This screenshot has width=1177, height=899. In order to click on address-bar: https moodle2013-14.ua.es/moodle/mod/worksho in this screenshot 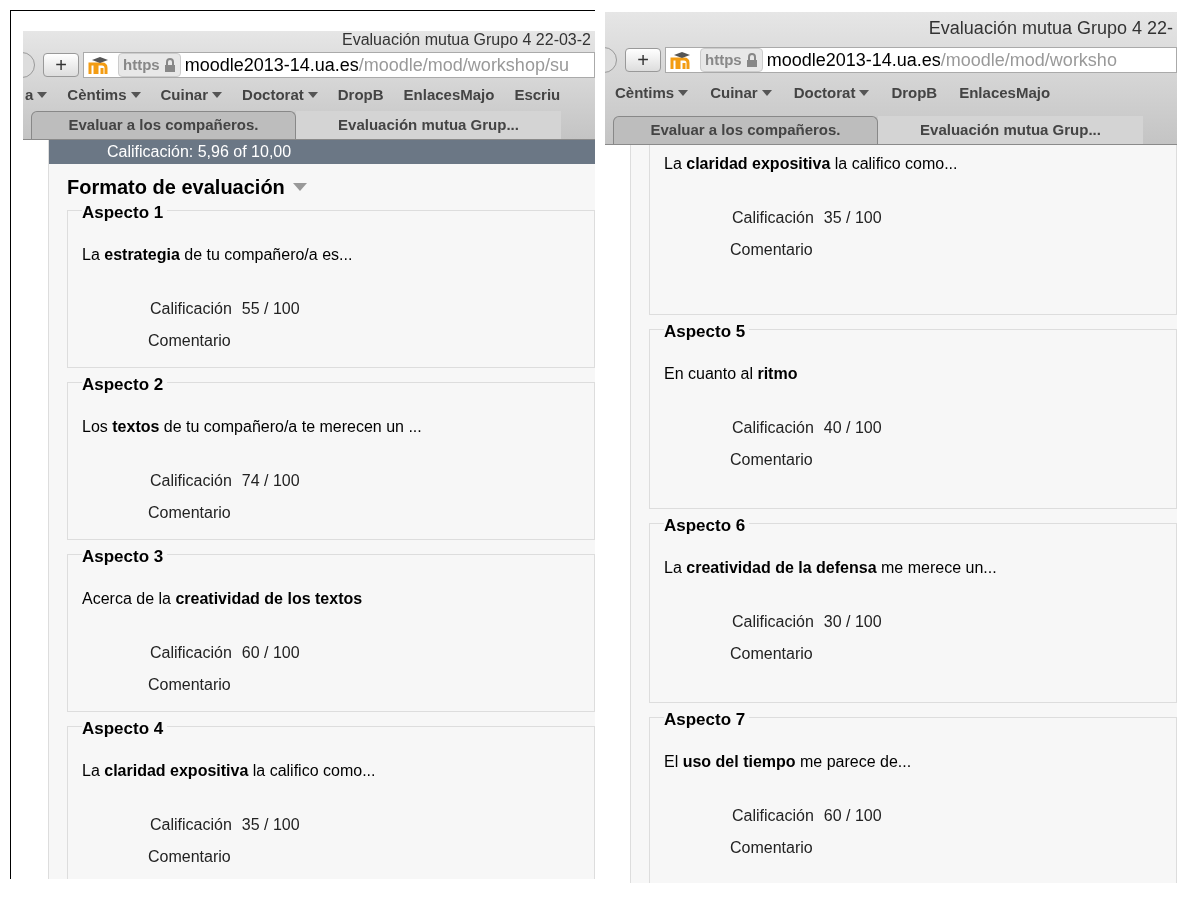, I will do `click(921, 60)`.